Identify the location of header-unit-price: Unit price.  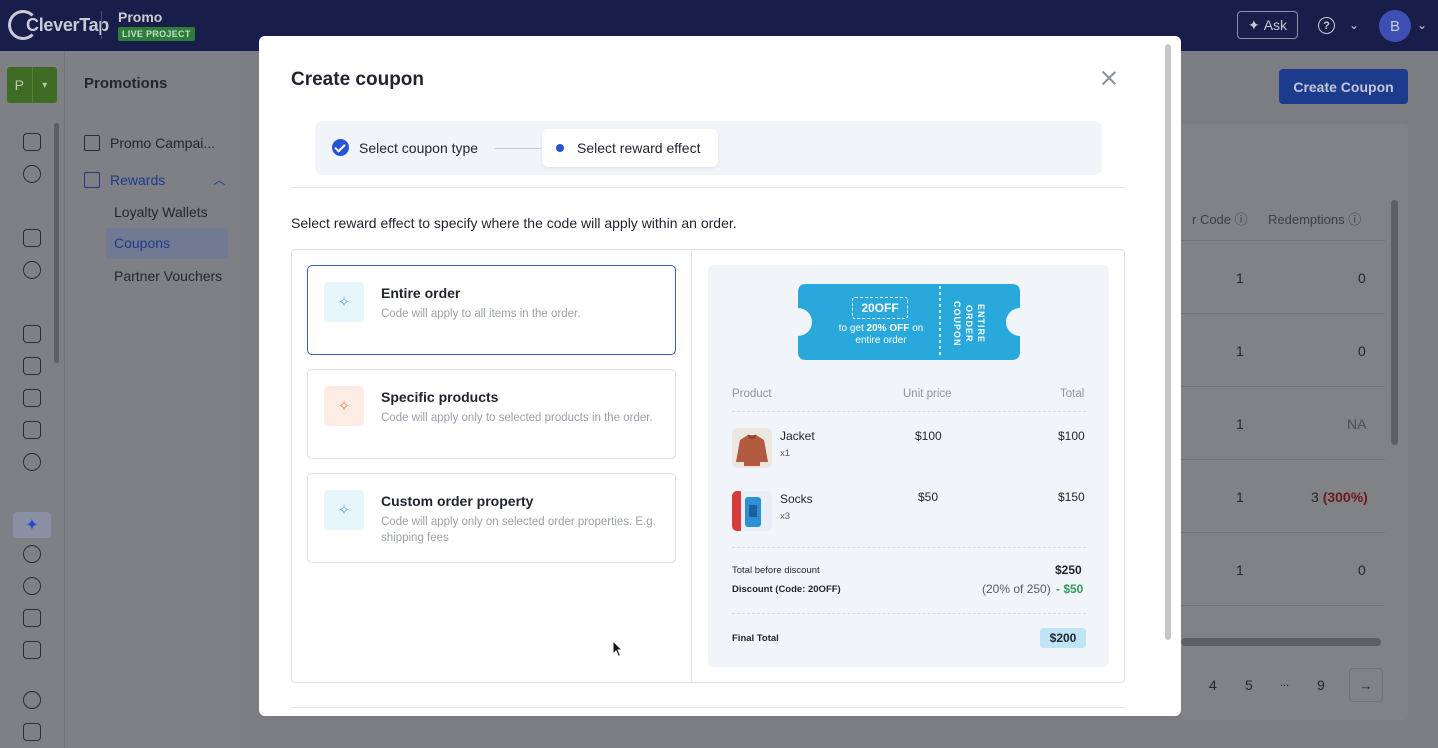
(927, 394).